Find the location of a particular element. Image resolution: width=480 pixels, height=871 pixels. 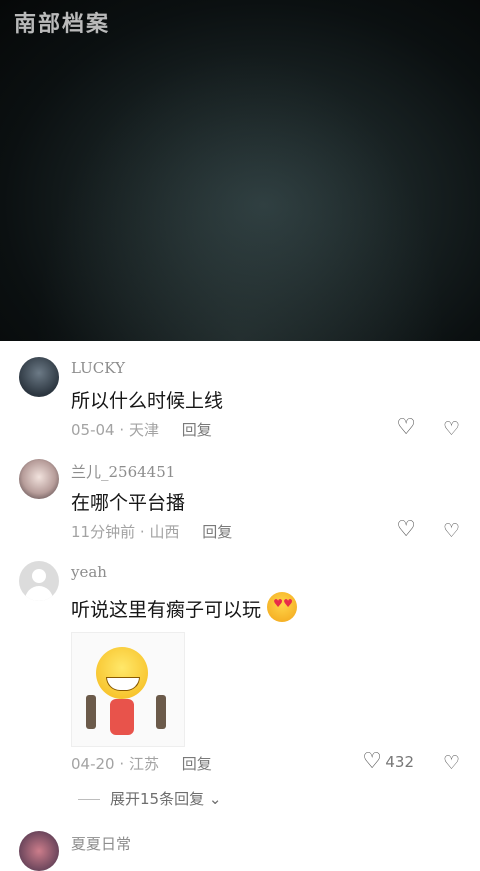

comment-meta: 04-20 · 江苏 回复 is located at coordinates (141, 763).